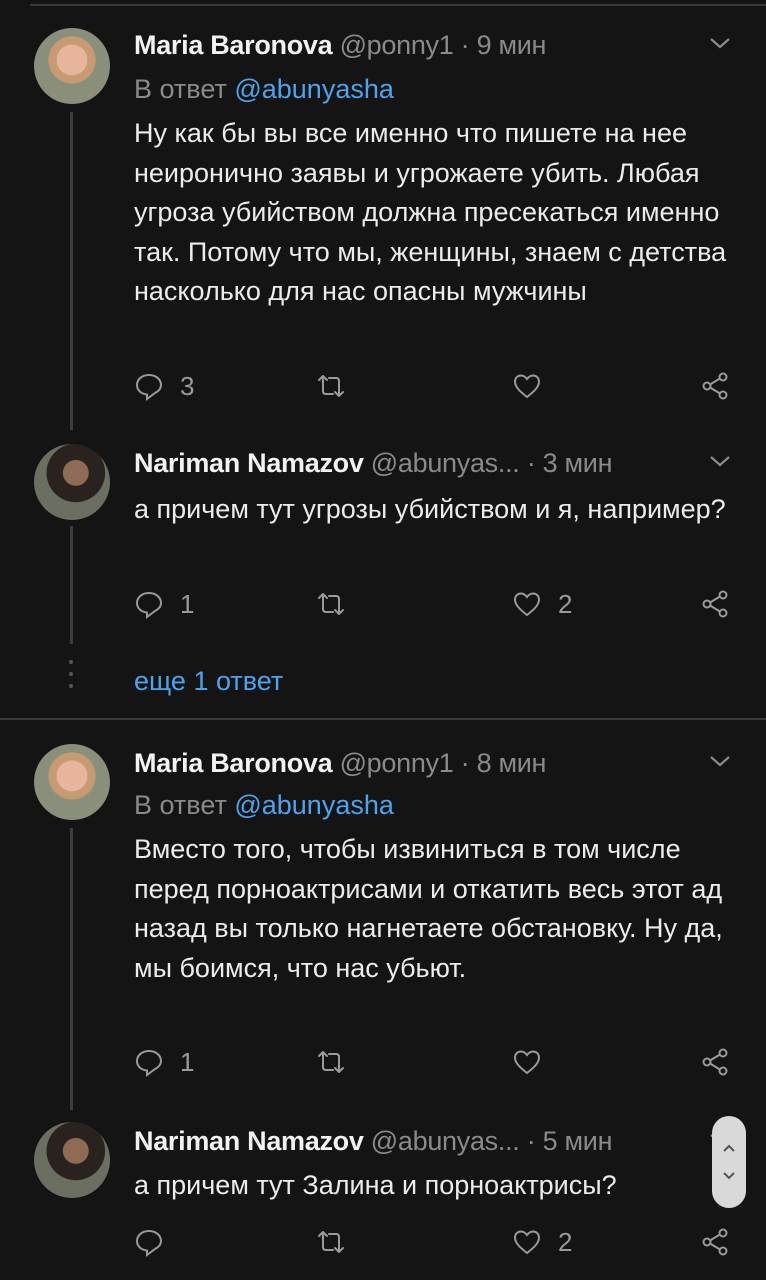 The image size is (766, 1280). What do you see at coordinates (383, 719) in the screenshot?
I see `tweet-divider` at bounding box center [383, 719].